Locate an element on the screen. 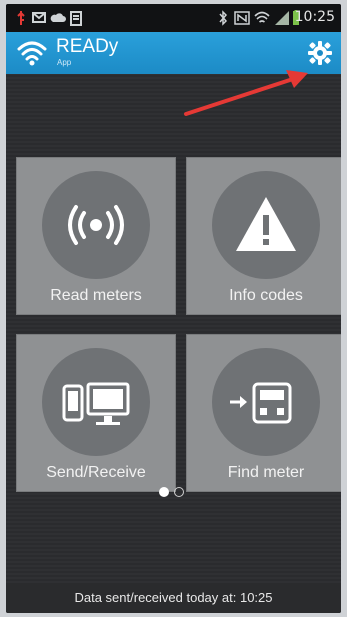  gear-icon is located at coordinates (320, 53).